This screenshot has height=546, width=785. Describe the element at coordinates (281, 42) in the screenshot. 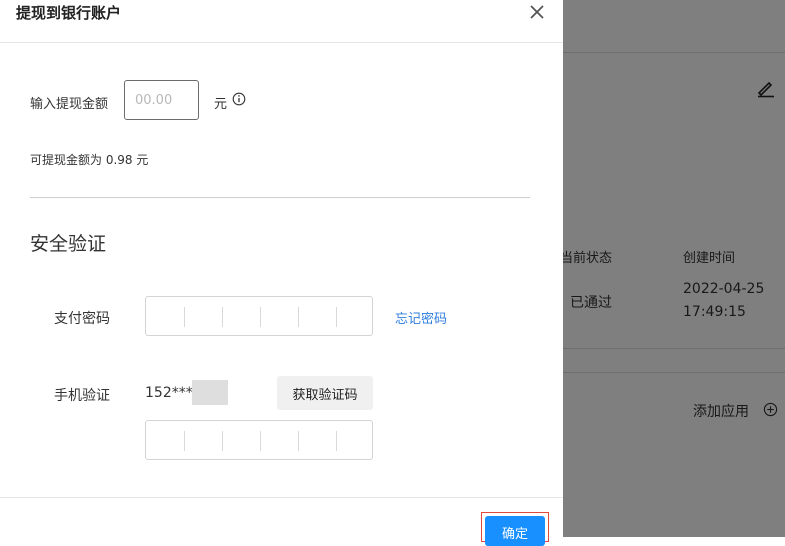

I see `title-divider` at that location.